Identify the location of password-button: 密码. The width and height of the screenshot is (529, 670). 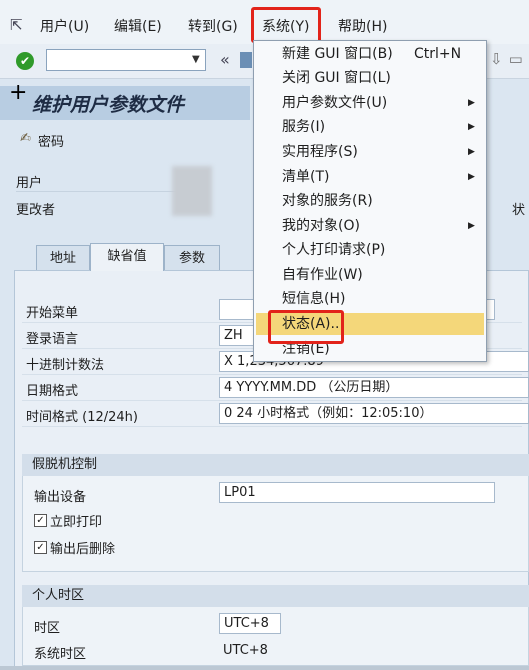
(51, 140).